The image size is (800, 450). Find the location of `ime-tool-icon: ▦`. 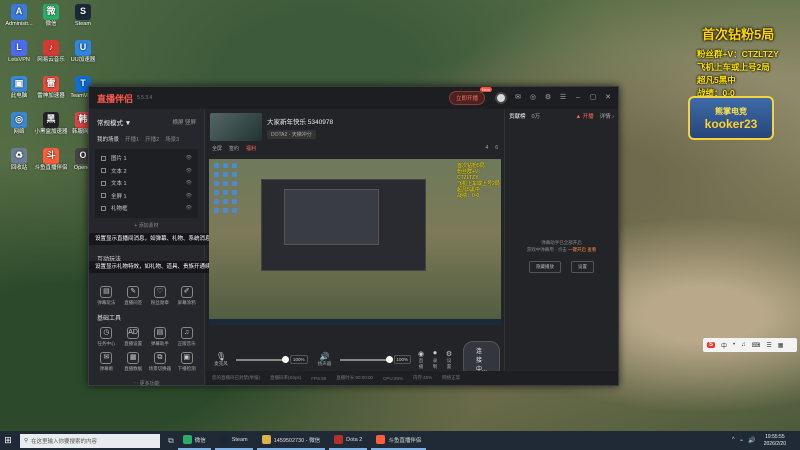

ime-tool-icon: ▦ is located at coordinates (781, 345).